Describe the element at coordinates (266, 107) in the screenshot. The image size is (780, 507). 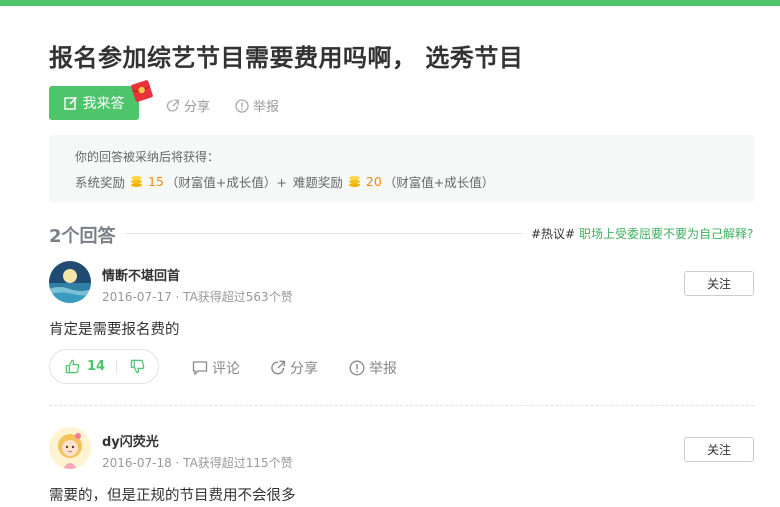
I see `question-report-label: 举报` at that location.